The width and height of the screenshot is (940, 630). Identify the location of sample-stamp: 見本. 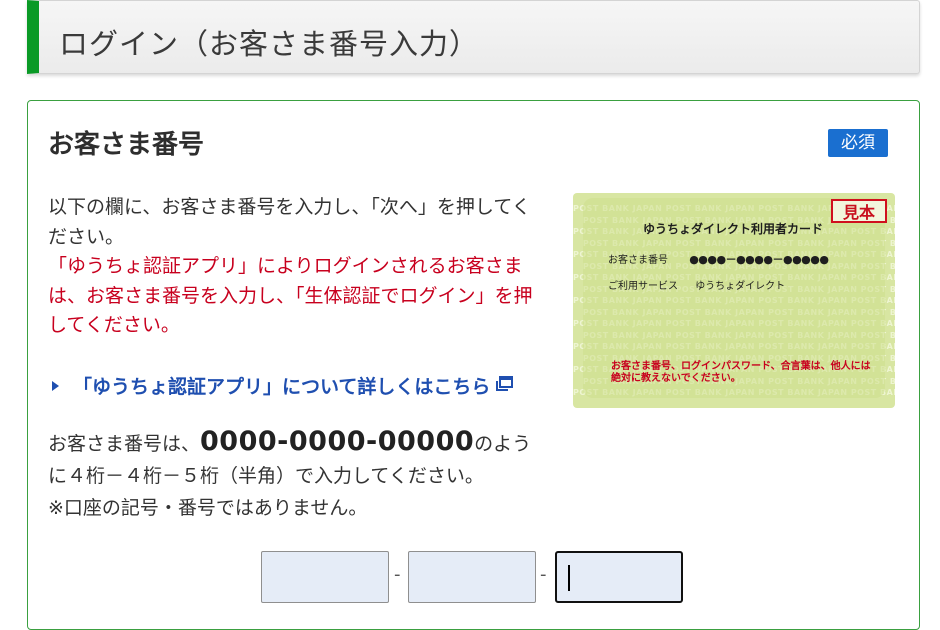
(859, 211).